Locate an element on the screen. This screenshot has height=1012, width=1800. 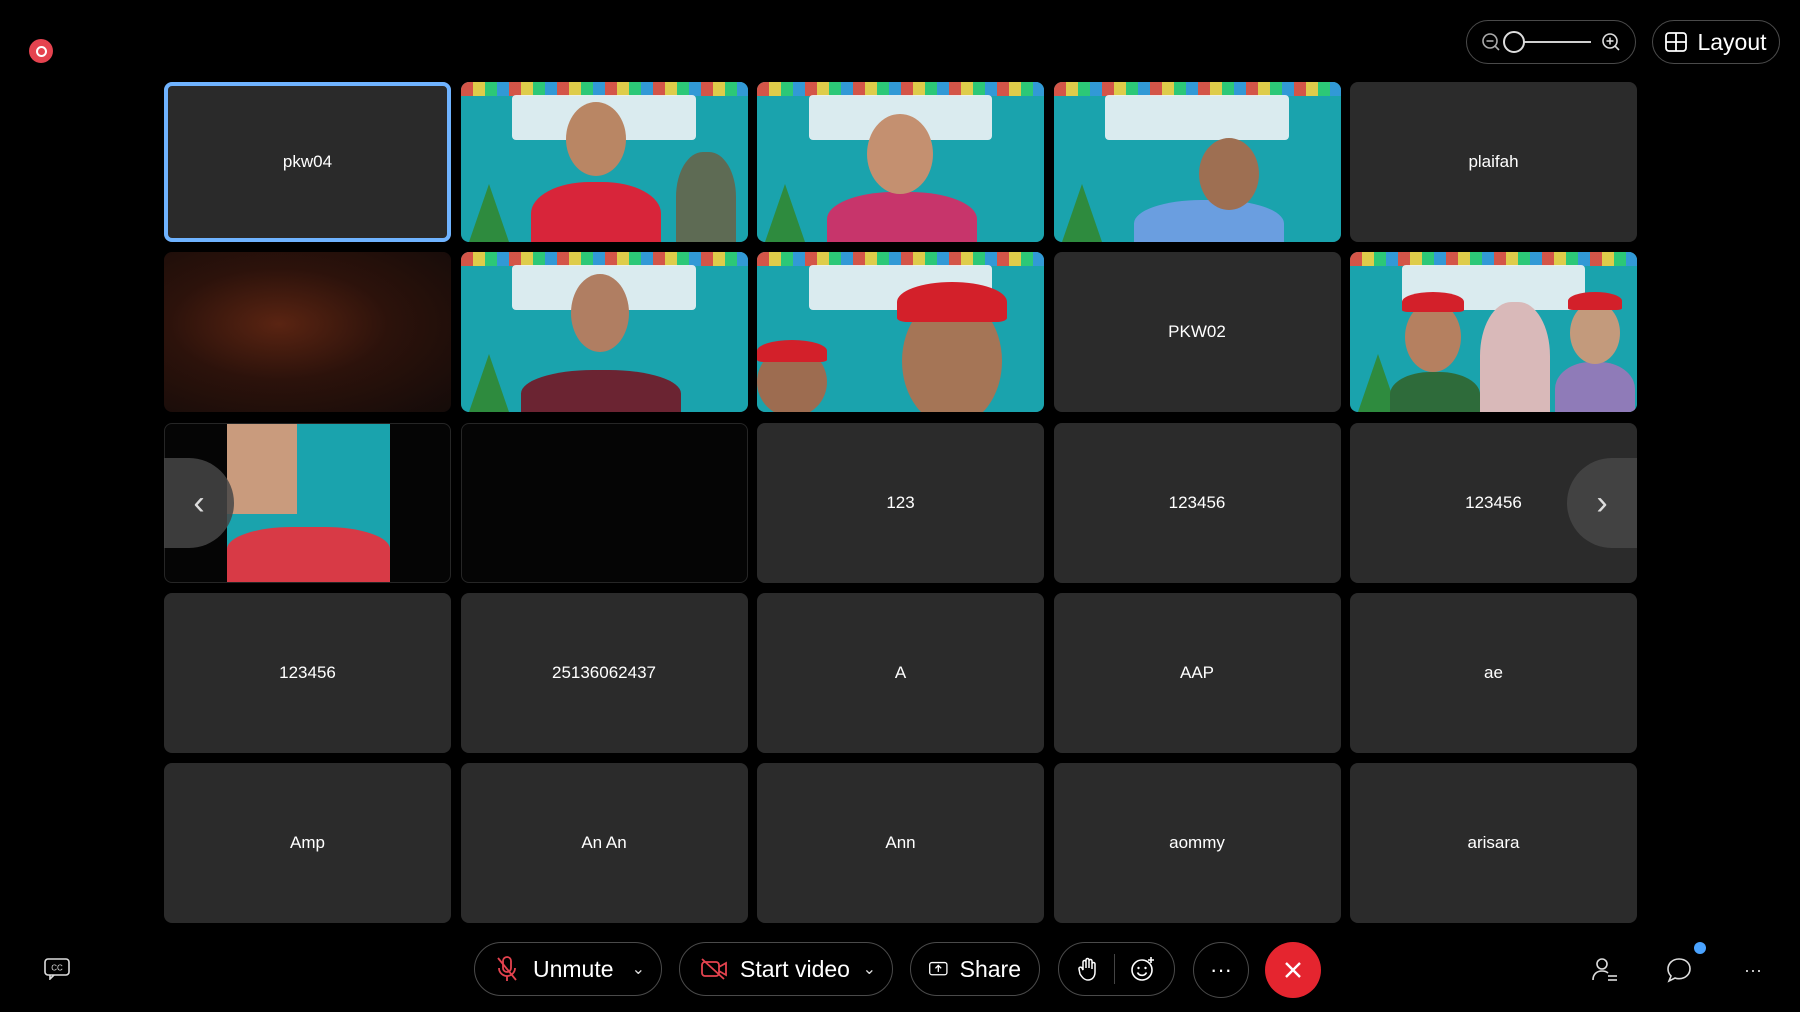
overflow-menu-button: ··· is located at coordinates (1753, 970).